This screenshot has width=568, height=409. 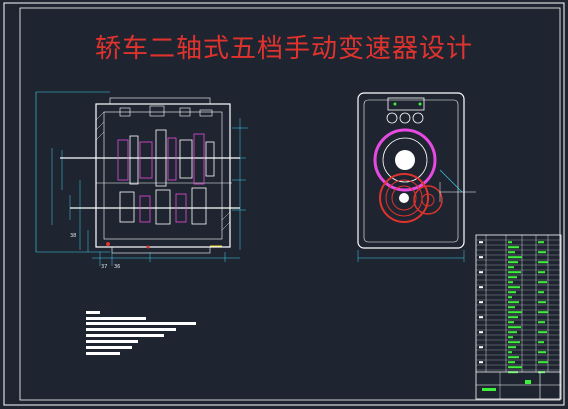 What do you see at coordinates (141, 333) in the screenshot?
I see `technical-notes` at bounding box center [141, 333].